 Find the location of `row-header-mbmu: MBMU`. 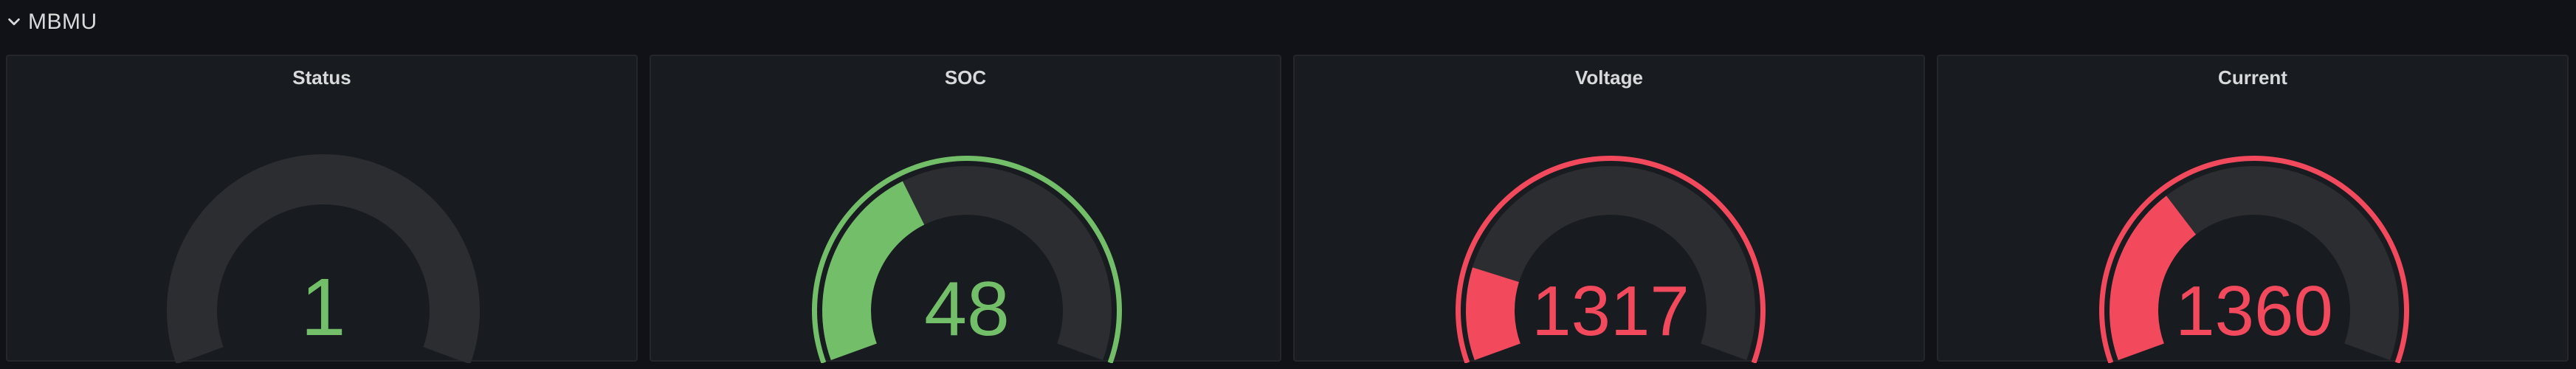

row-header-mbmu: MBMU is located at coordinates (52, 22).